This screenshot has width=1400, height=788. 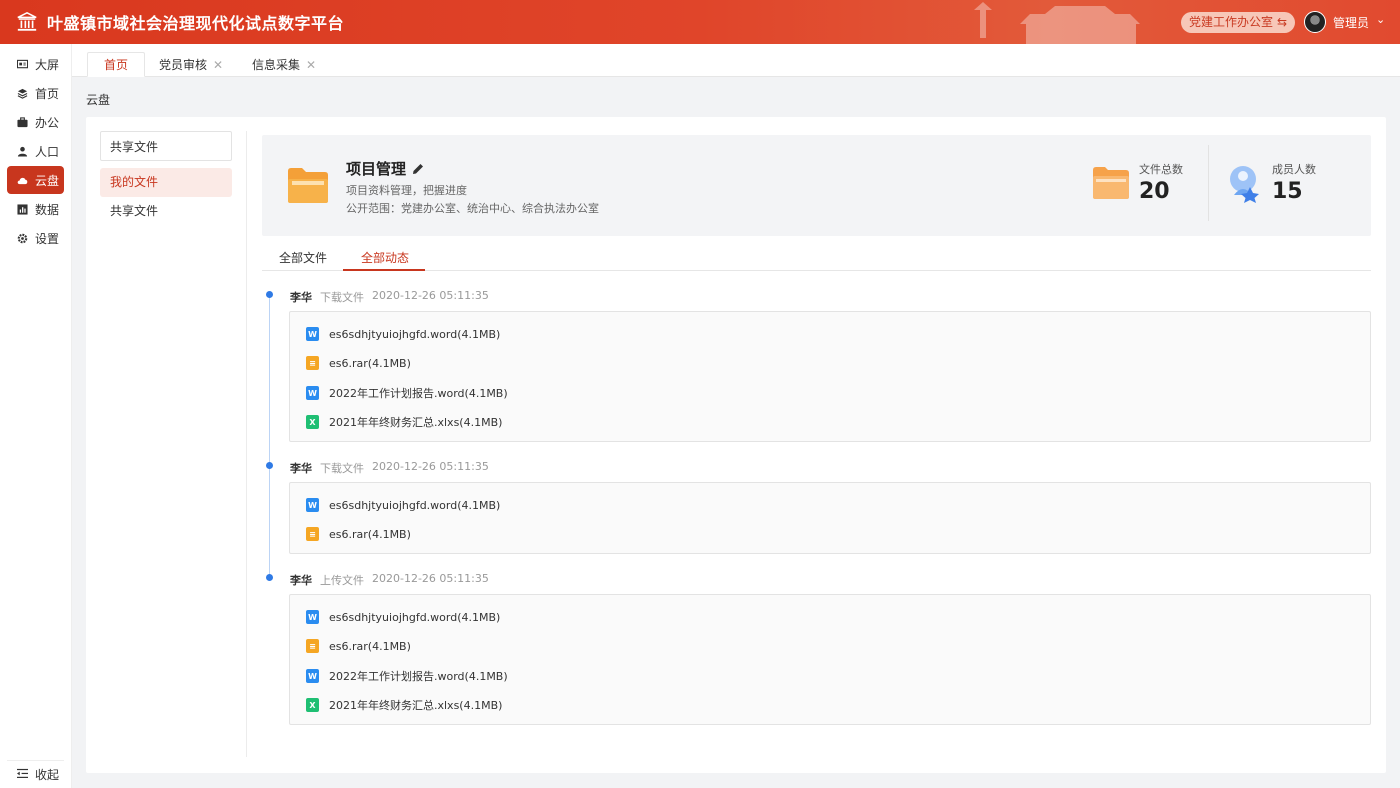 I want to click on folder-nav: 我的文件 共享文件, so click(x=166, y=444).